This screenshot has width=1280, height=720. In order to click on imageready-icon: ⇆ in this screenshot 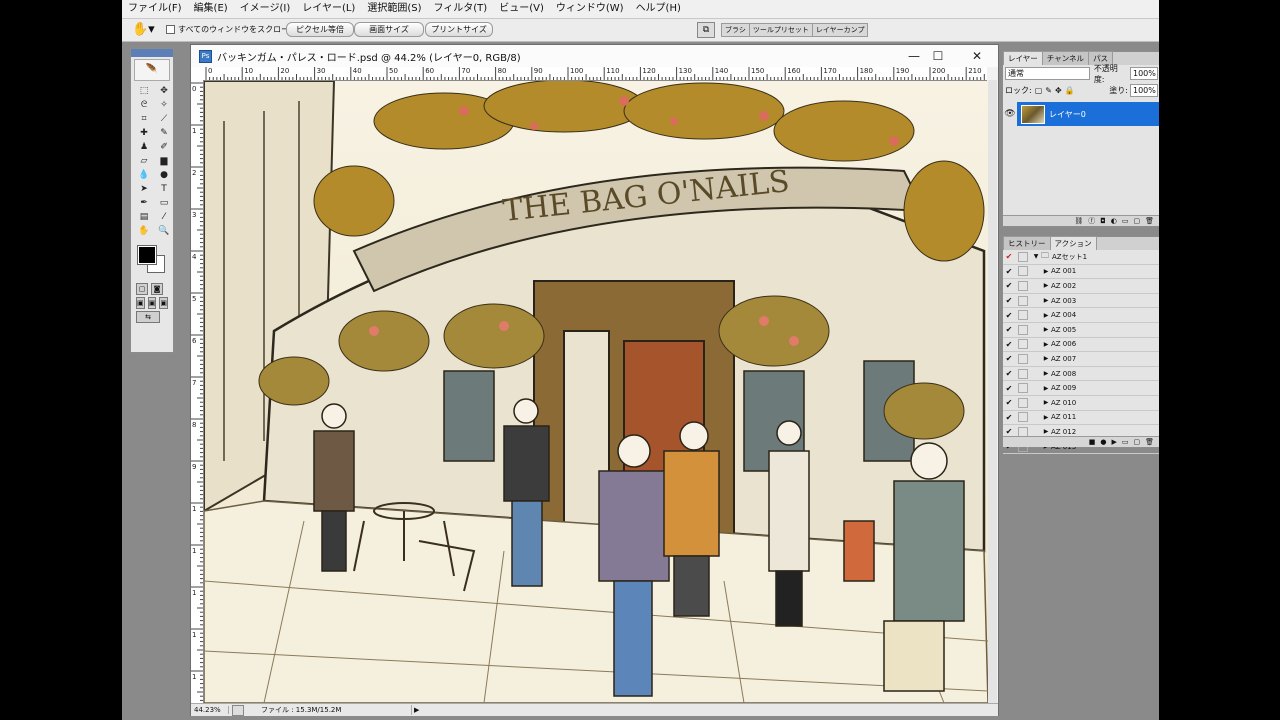, I will do `click(148, 317)`.